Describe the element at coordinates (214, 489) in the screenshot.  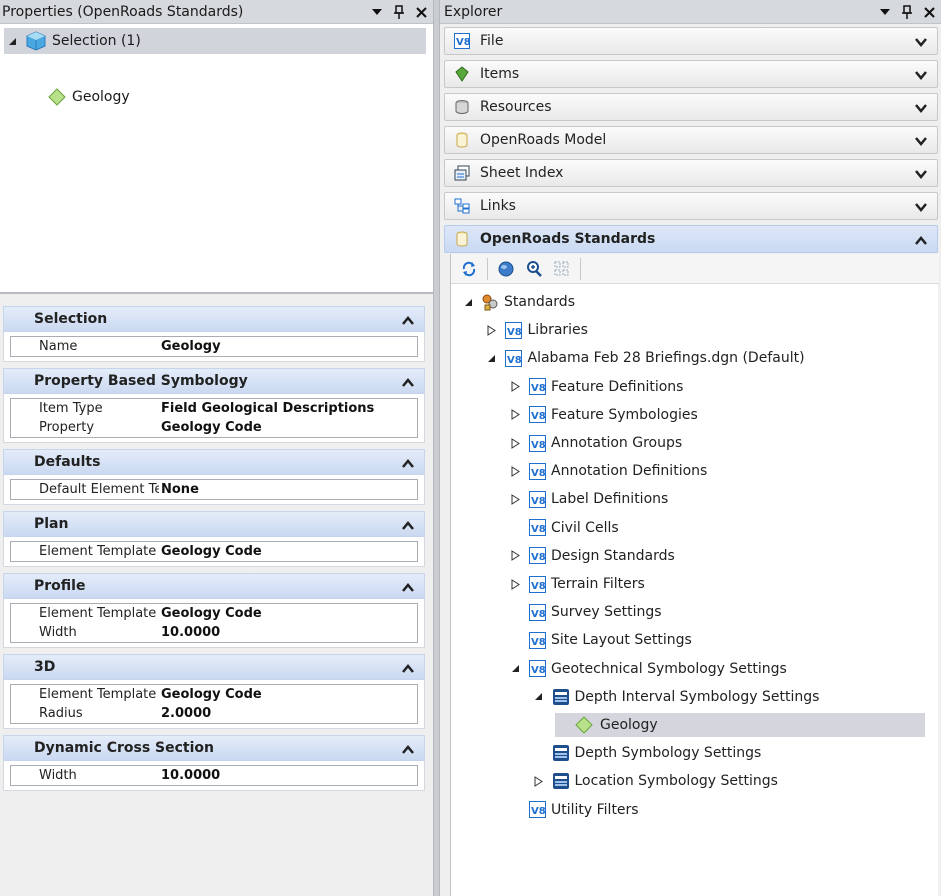
I see `property-row: Default Element TemplatNone` at that location.